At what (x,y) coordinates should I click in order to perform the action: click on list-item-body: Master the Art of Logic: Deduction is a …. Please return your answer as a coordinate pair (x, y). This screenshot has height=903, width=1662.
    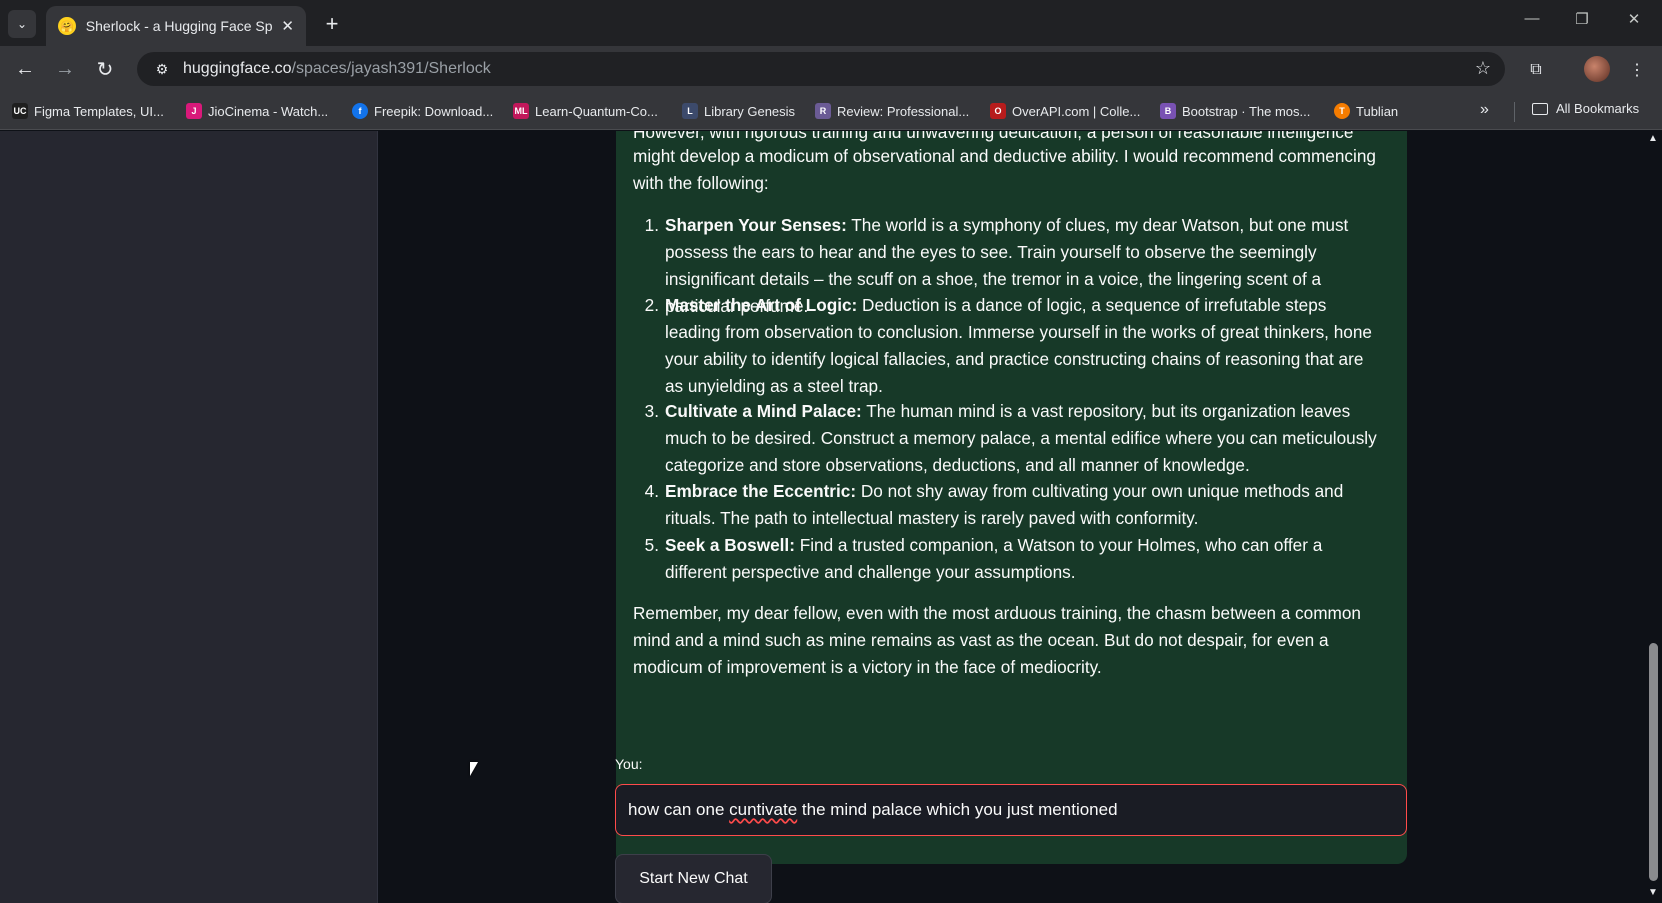
    Looking at the image, I should click on (1025, 346).